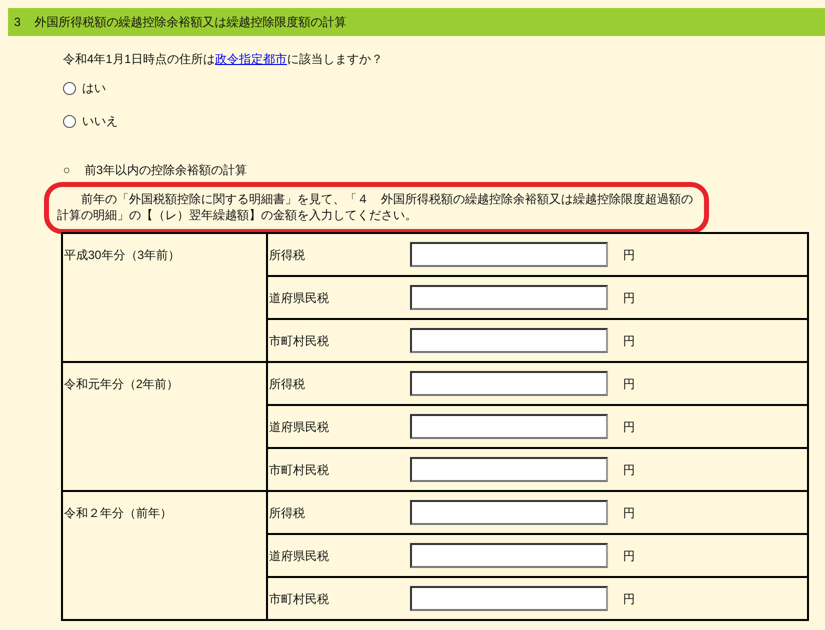 This screenshot has width=825, height=630. Describe the element at coordinates (94, 88) in the screenshot. I see `option-label: はい` at that location.